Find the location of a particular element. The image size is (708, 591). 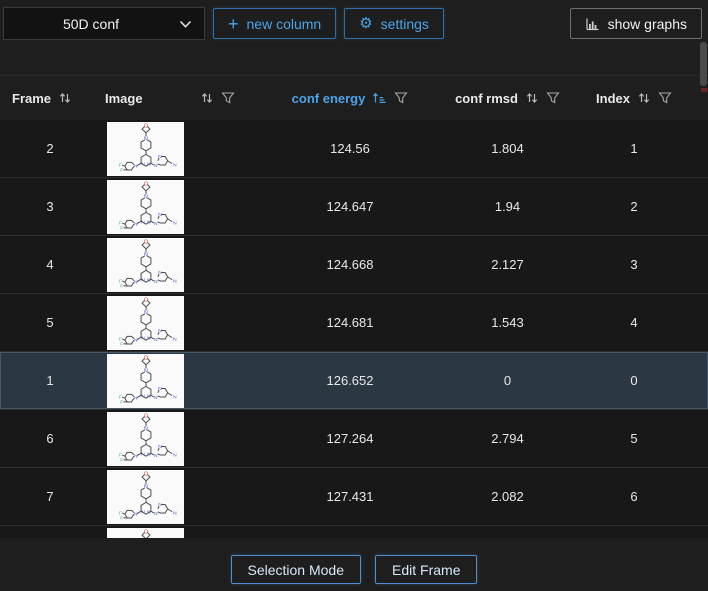

conf-rmsd-cell: 1.94 is located at coordinates (507, 206).